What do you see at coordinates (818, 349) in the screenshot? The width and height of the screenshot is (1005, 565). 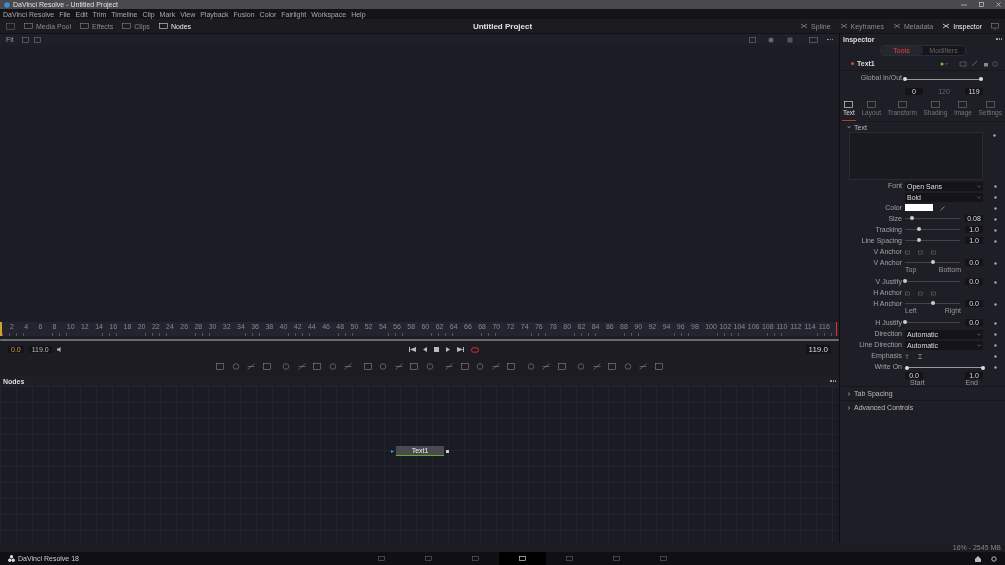 I see `timecode-field: 119.0` at bounding box center [818, 349].